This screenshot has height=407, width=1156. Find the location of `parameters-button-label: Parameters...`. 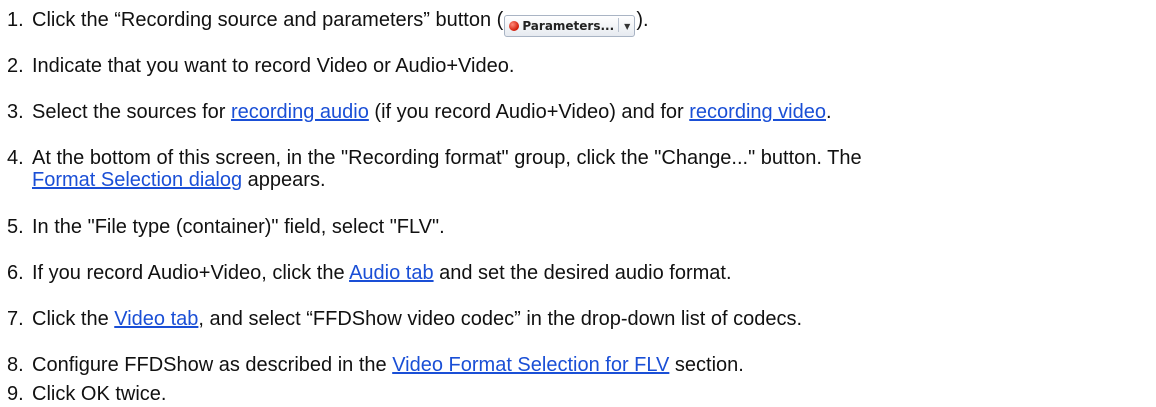

parameters-button-label: Parameters... is located at coordinates (568, 26).